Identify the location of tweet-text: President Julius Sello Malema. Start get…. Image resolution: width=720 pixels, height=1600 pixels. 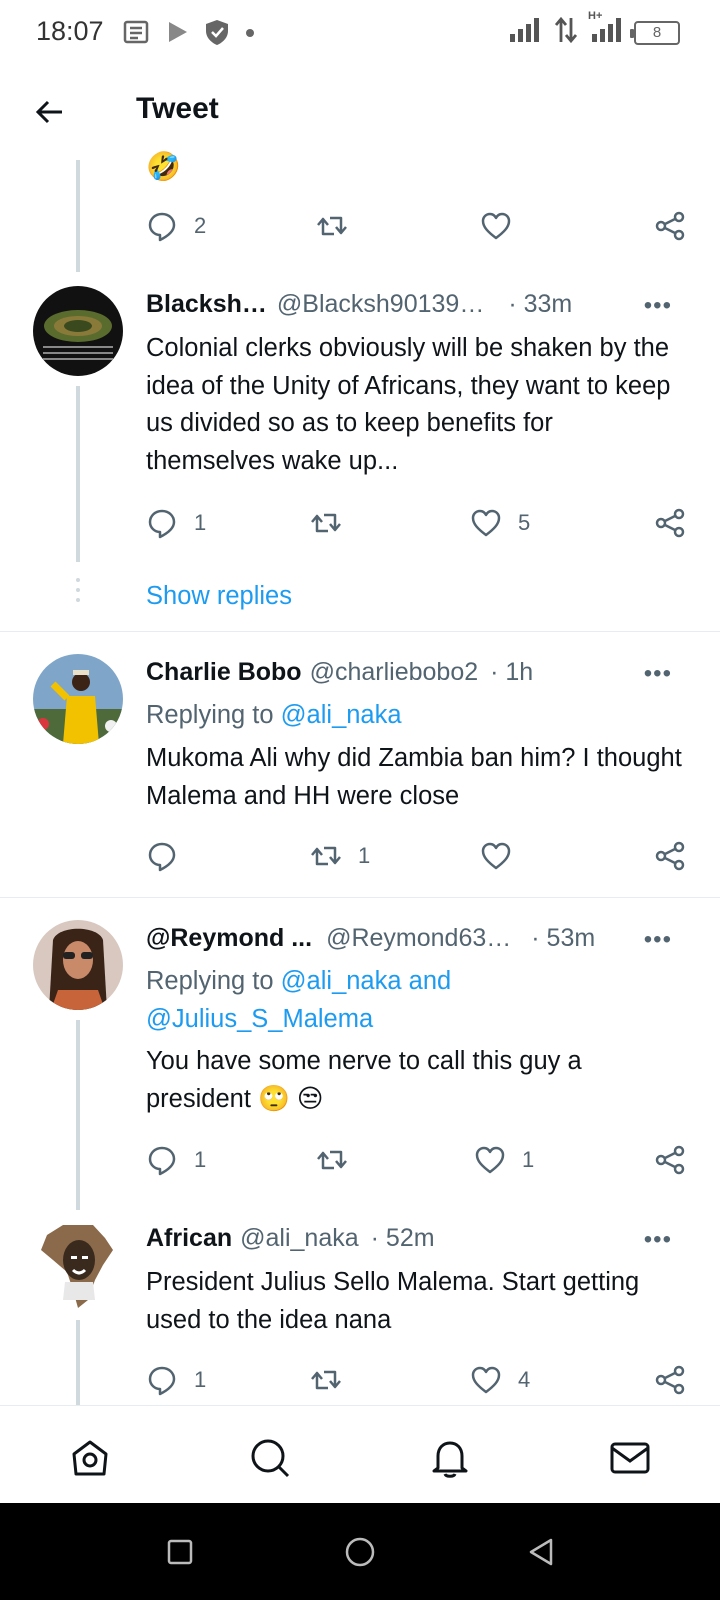
(393, 1301).